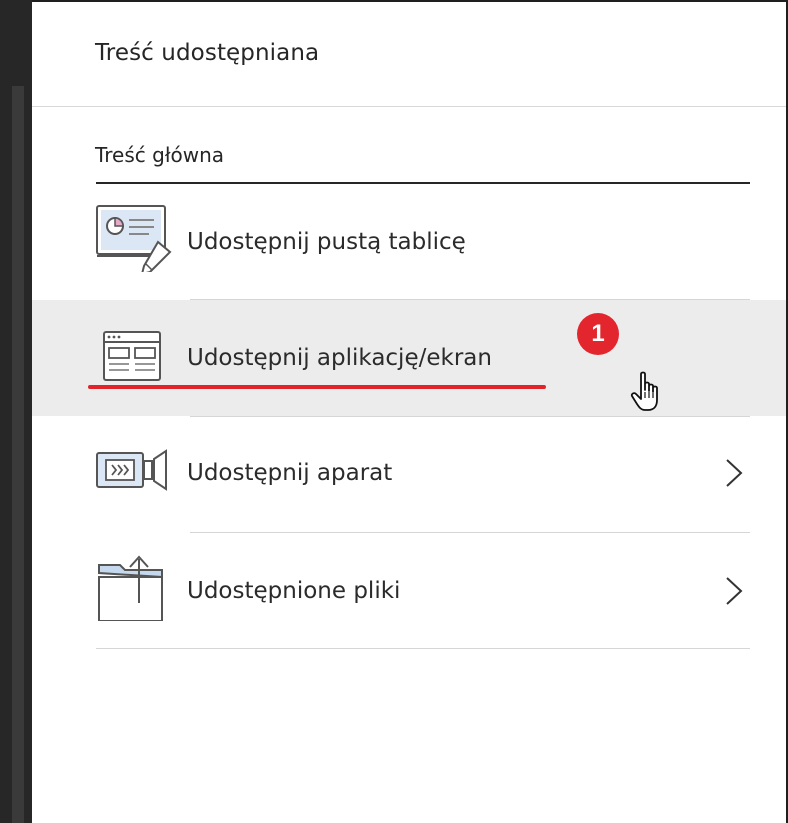 The width and height of the screenshot is (788, 823). Describe the element at coordinates (409, 591) in the screenshot. I see `menu-item-shared-files: Udostępnione pliki` at that location.